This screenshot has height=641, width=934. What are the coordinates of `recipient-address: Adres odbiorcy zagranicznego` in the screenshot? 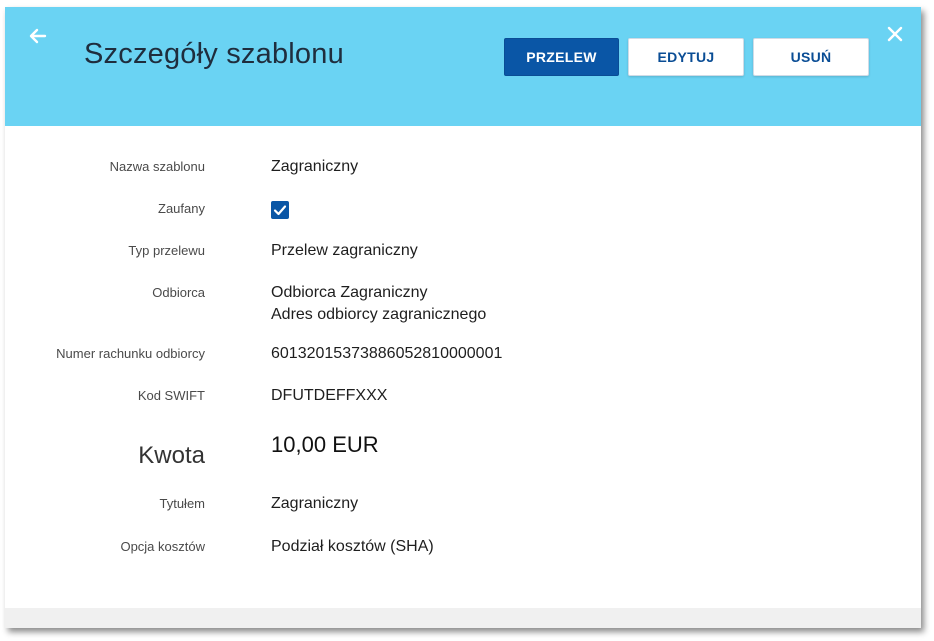 It's located at (379, 314).